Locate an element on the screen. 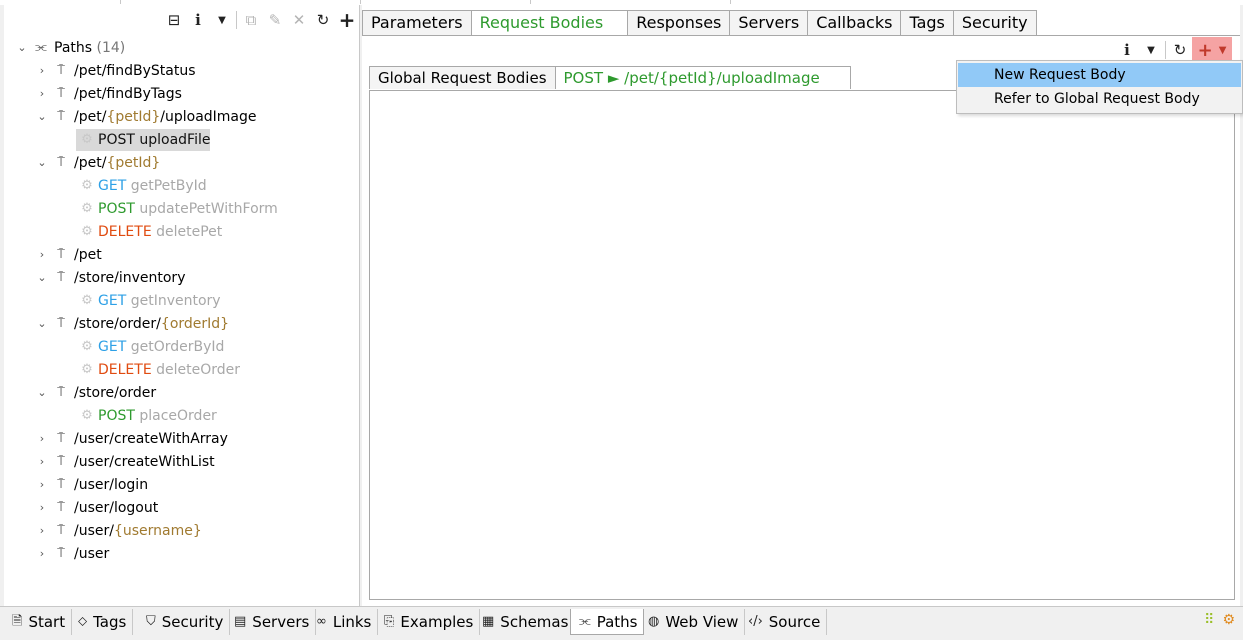 The height and width of the screenshot is (640, 1243). tree-path-row: ⌄ ⍑ /store/order is located at coordinates (186, 393).